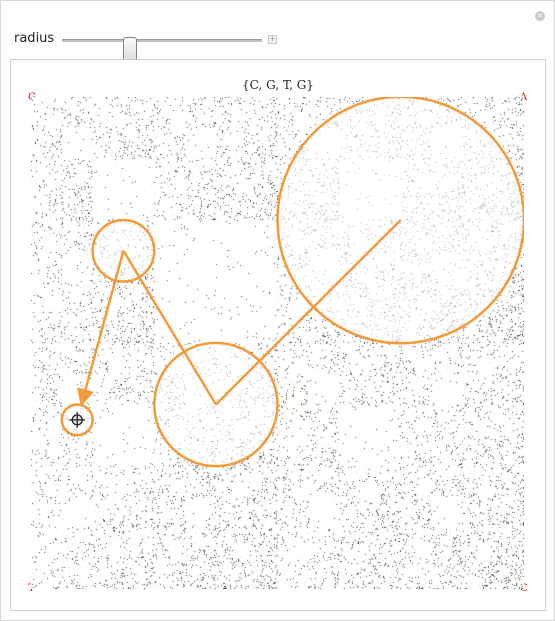 The height and width of the screenshot is (621, 555). I want to click on close-icon: ×, so click(540, 16).